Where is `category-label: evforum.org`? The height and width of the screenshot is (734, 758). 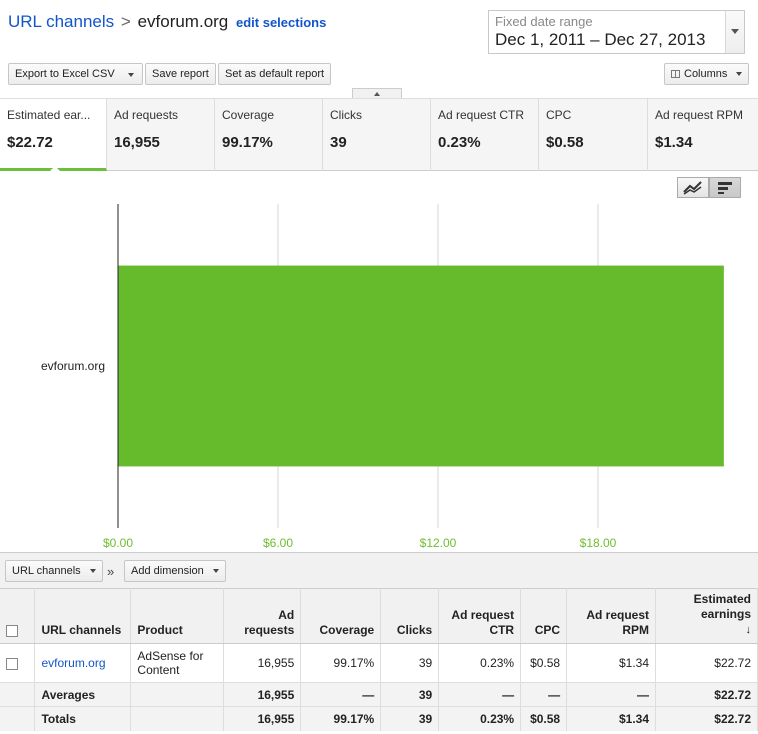
category-label: evforum.org is located at coordinates (73, 366).